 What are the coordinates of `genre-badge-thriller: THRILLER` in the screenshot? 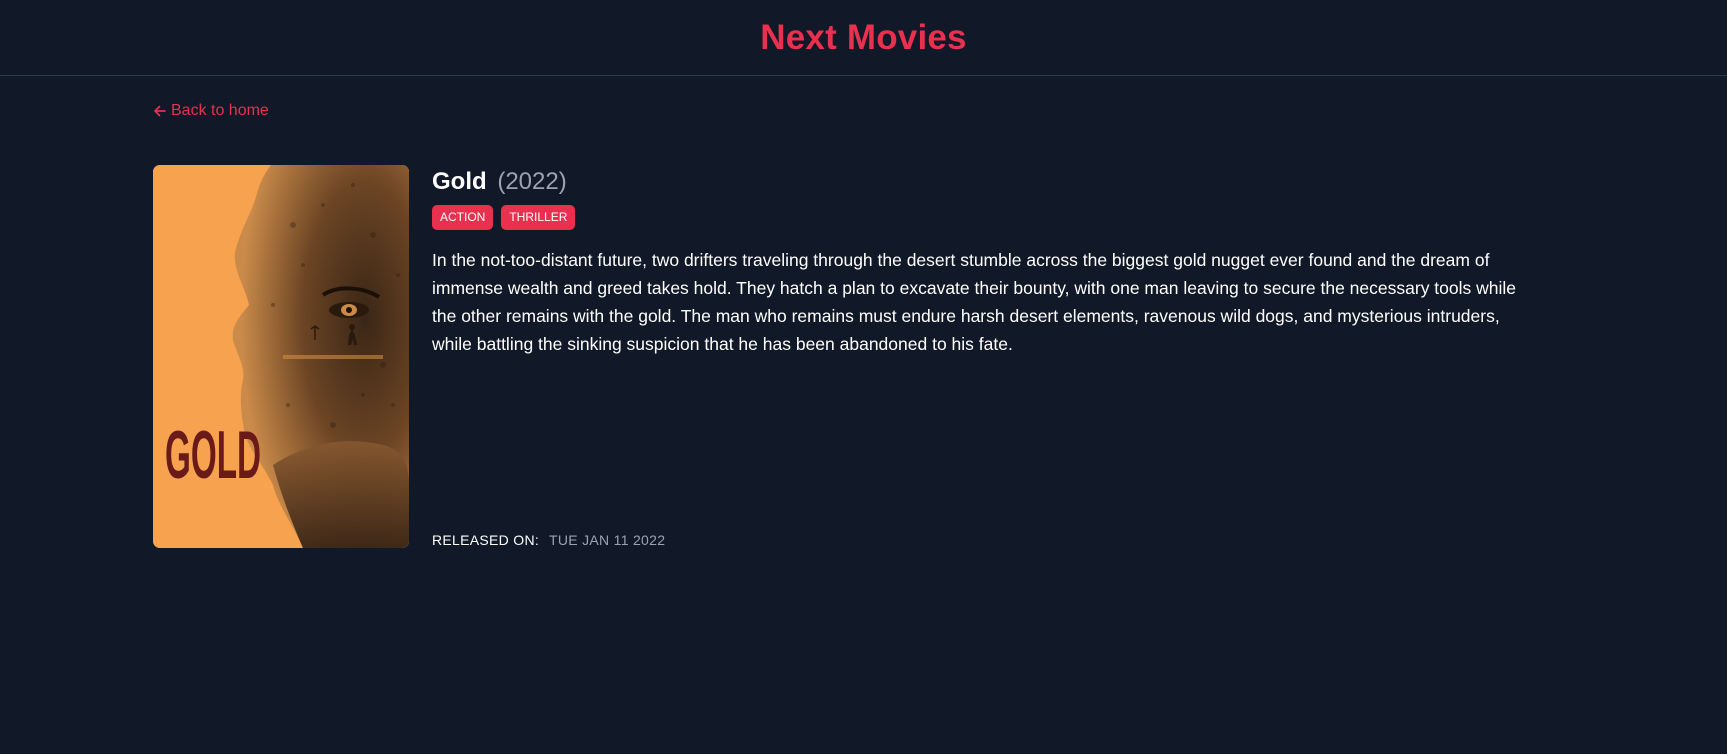 It's located at (538, 217).